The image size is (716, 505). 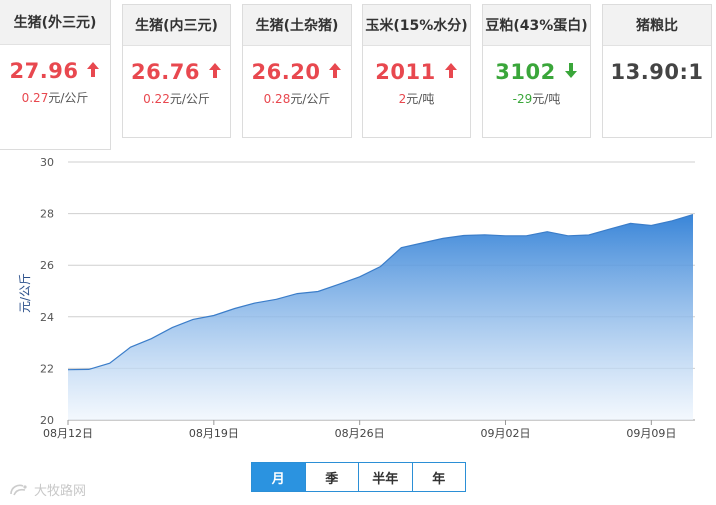 What do you see at coordinates (331, 477) in the screenshot?
I see `tab-quarter: 季` at bounding box center [331, 477].